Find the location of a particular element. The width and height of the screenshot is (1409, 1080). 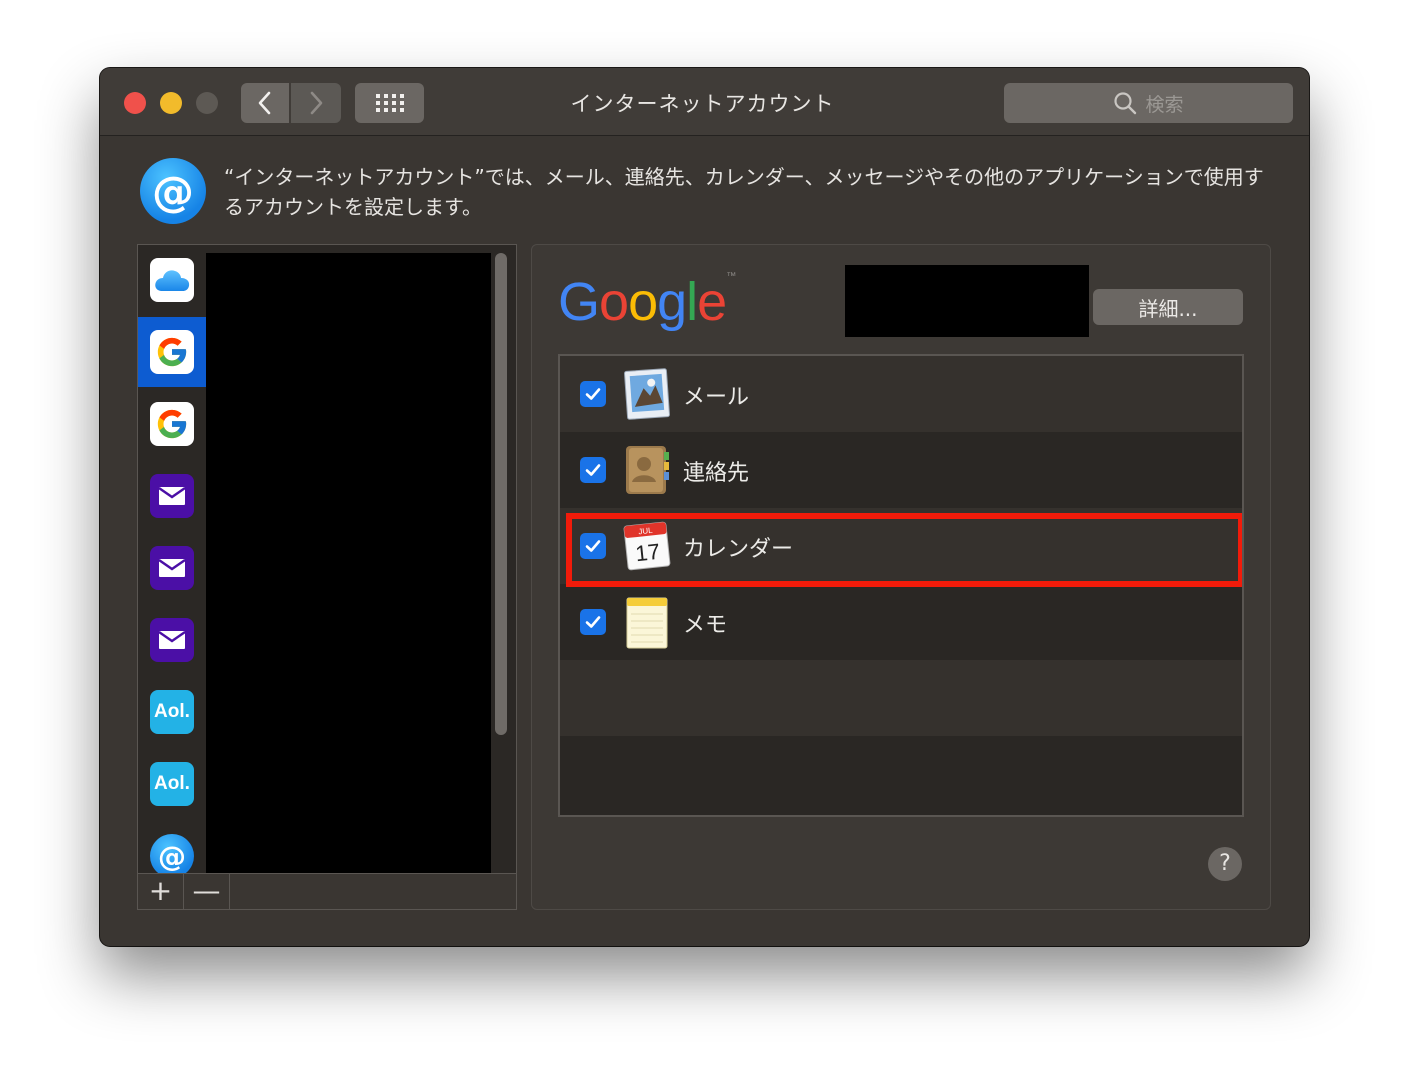

redacted-account-names is located at coordinates (348, 564).